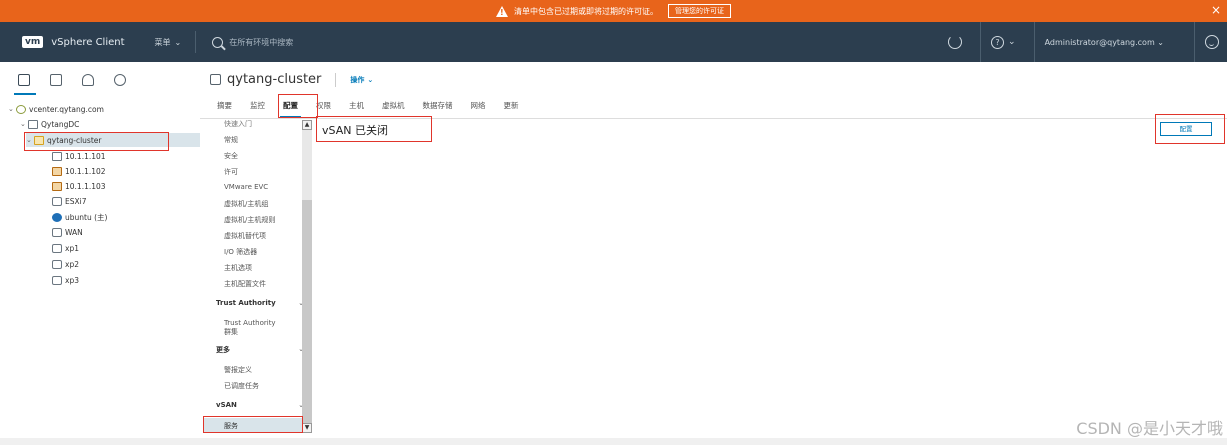 Image resolution: width=1227 pixels, height=445 pixels. What do you see at coordinates (67, 232) in the screenshot?
I see `tree-node-vm: WAN` at bounding box center [67, 232].